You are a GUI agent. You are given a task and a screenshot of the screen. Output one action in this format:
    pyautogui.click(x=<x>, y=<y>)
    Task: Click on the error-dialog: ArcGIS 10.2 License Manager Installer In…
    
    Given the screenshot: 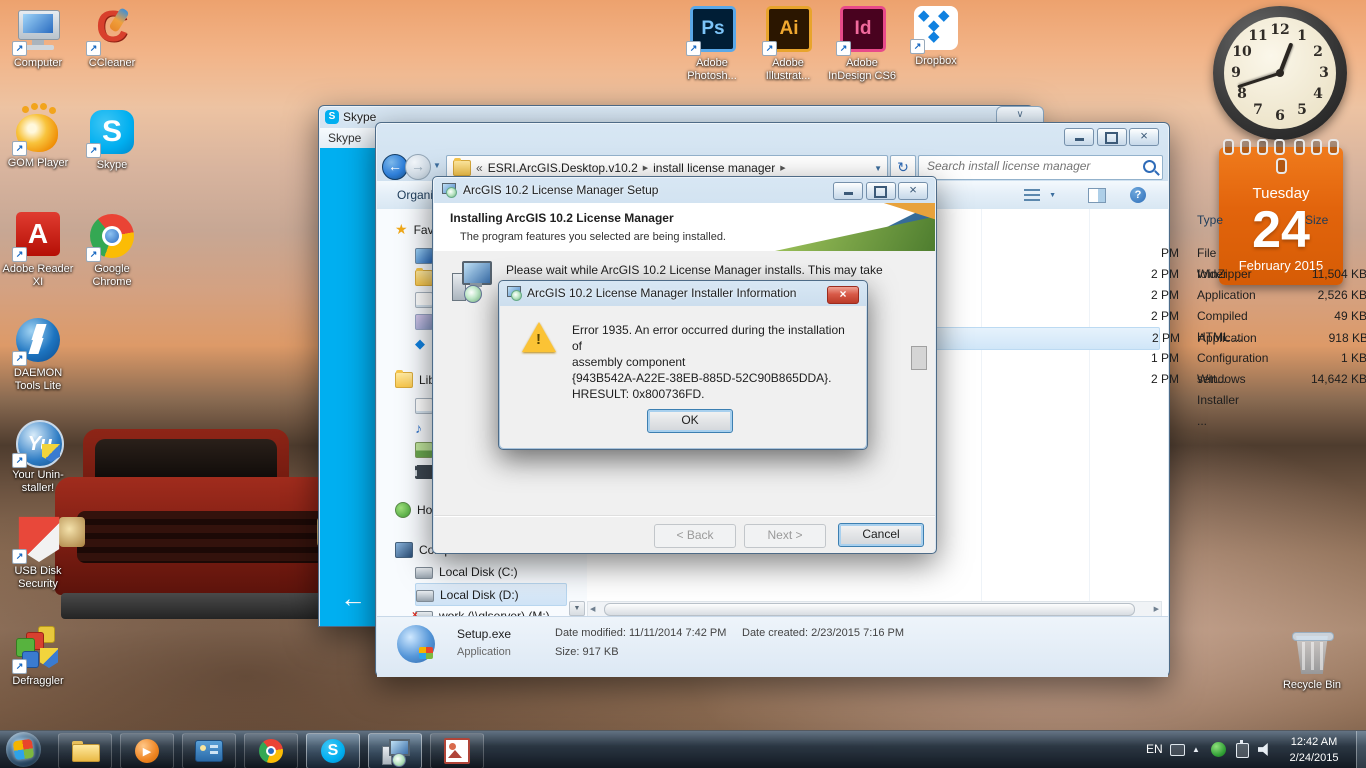 What is the action you would take?
    pyautogui.click(x=683, y=365)
    